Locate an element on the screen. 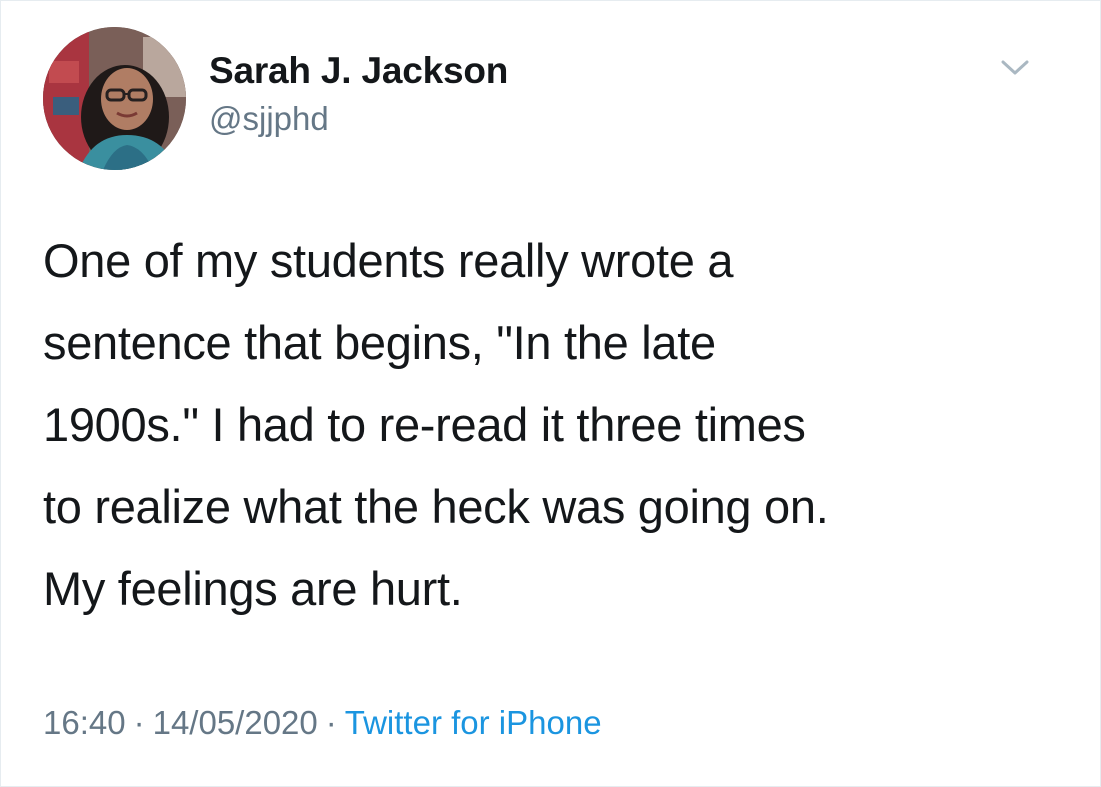 The image size is (1101, 787). author-handle: @sjjphd is located at coordinates (358, 119).